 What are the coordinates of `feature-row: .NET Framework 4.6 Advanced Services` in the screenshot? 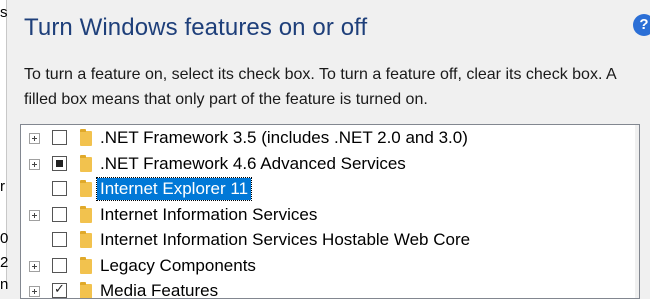 It's located at (321, 165).